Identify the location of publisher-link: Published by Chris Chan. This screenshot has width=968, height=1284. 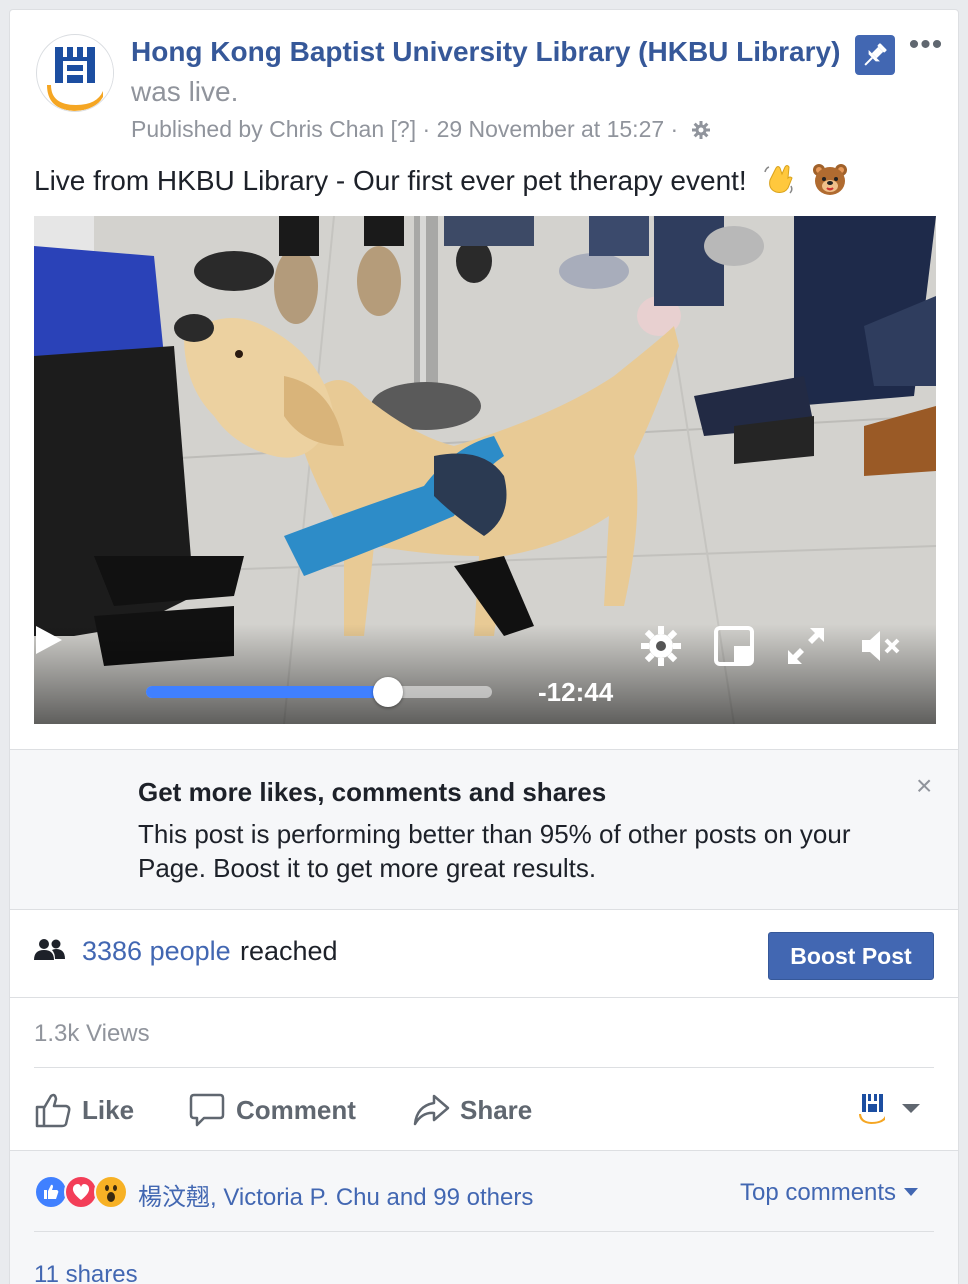
(257, 129).